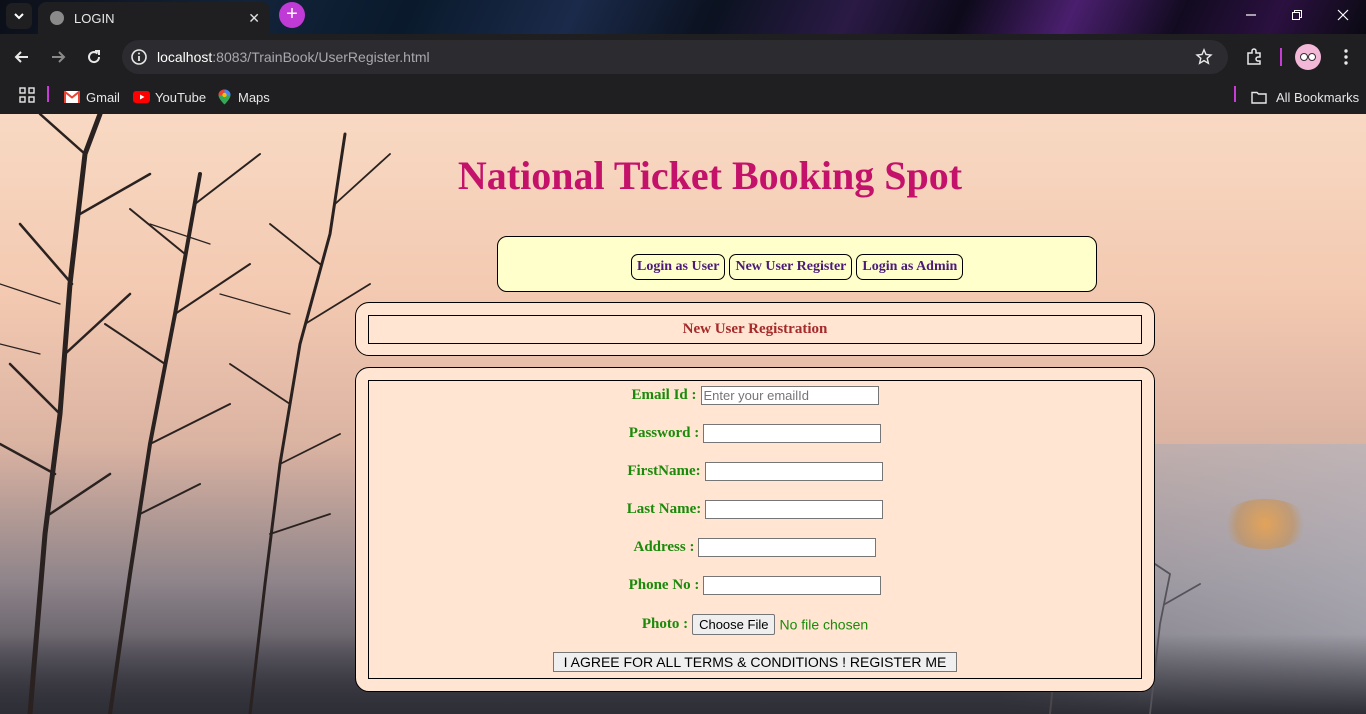 The width and height of the screenshot is (1366, 714). What do you see at coordinates (244, 97) in the screenshot?
I see `bookmark-maps: Maps` at bounding box center [244, 97].